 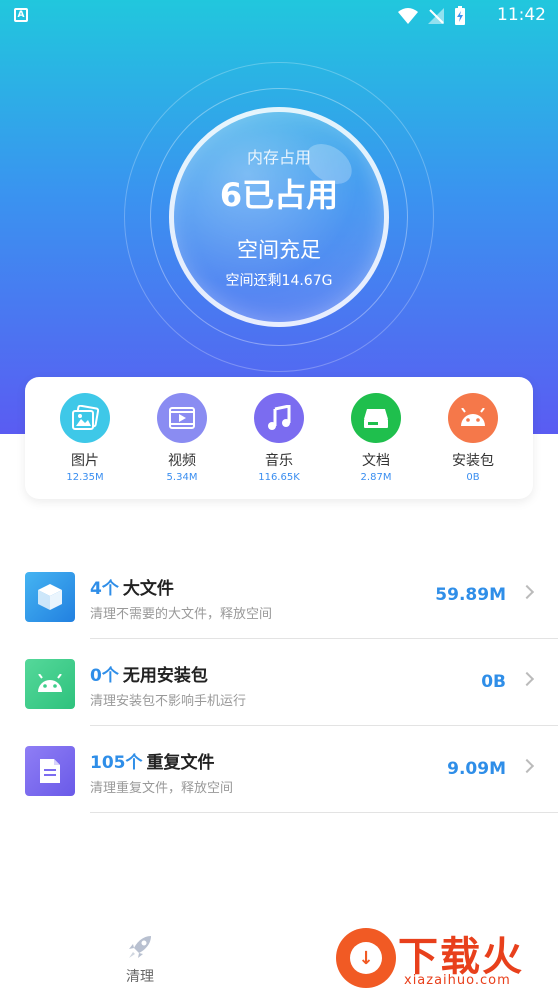 What do you see at coordinates (376, 418) in the screenshot?
I see `document-icon` at bounding box center [376, 418].